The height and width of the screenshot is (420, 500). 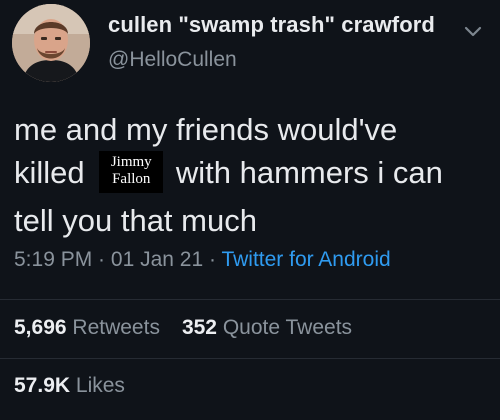 I want to click on avatar, so click(x=51, y=43).